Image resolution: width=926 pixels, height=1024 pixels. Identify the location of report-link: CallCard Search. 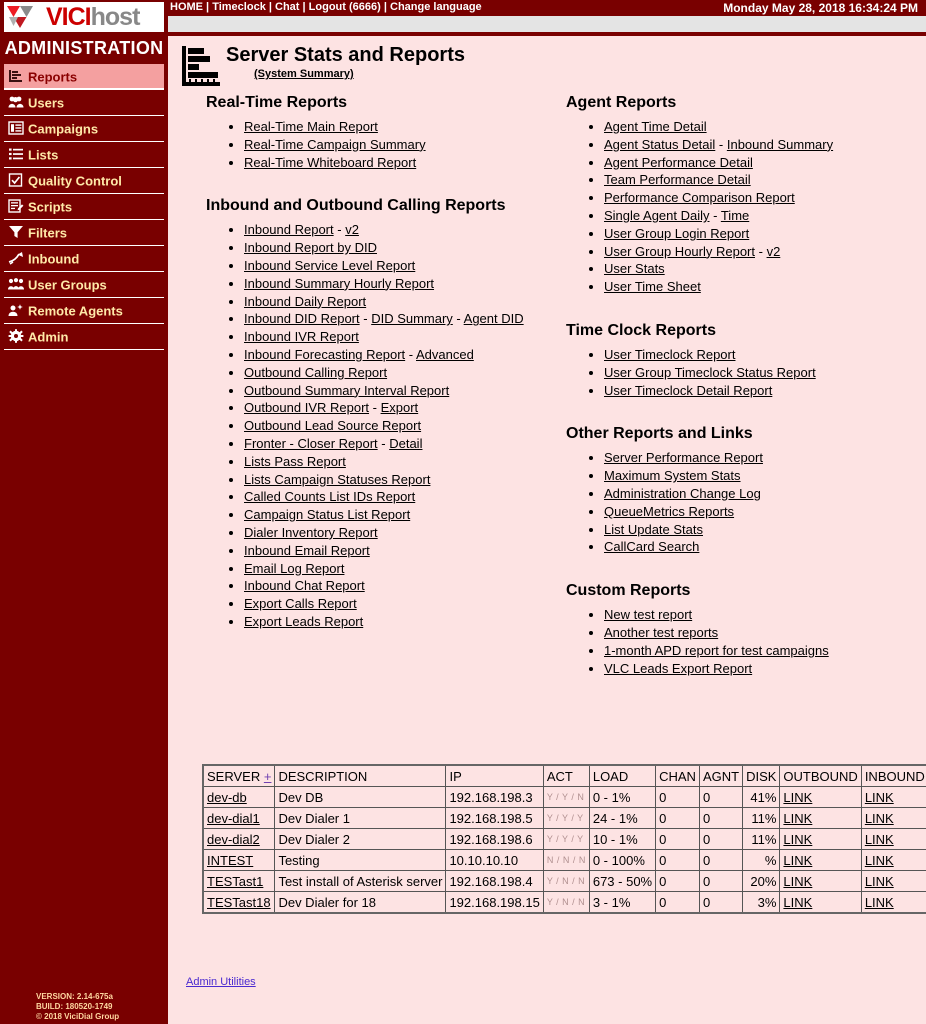
(651, 546).